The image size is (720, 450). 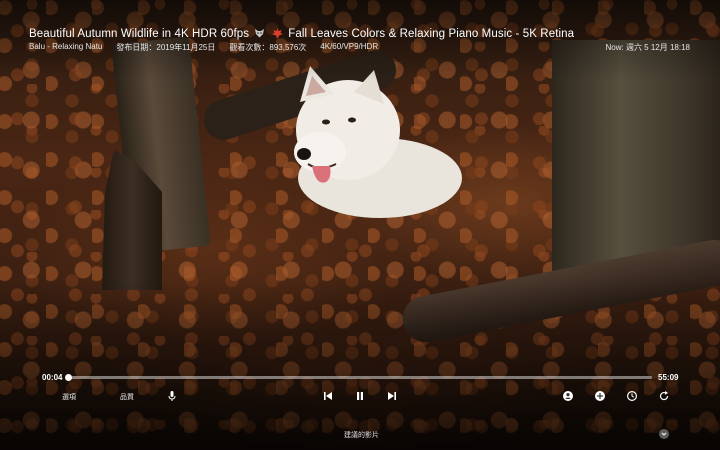 I want to click on current-time: 00:04, so click(x=52, y=377).